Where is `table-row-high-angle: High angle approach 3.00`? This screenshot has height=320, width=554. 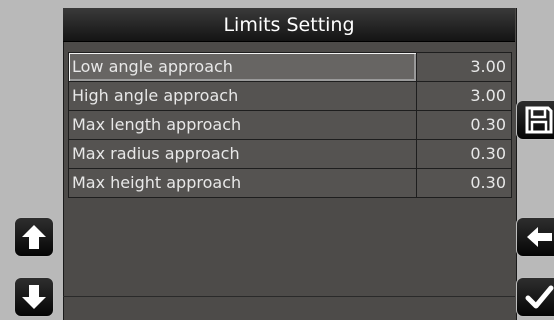 table-row-high-angle: High angle approach 3.00 is located at coordinates (290, 96).